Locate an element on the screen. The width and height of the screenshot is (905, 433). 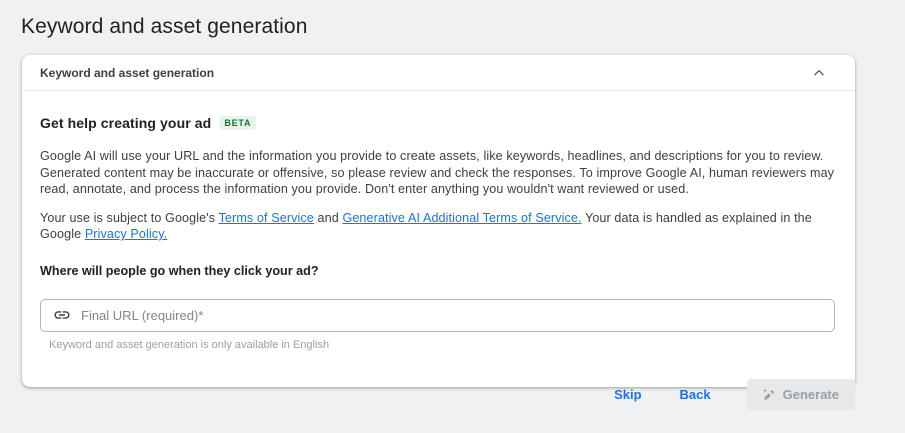
terms-middle: and is located at coordinates (328, 217).